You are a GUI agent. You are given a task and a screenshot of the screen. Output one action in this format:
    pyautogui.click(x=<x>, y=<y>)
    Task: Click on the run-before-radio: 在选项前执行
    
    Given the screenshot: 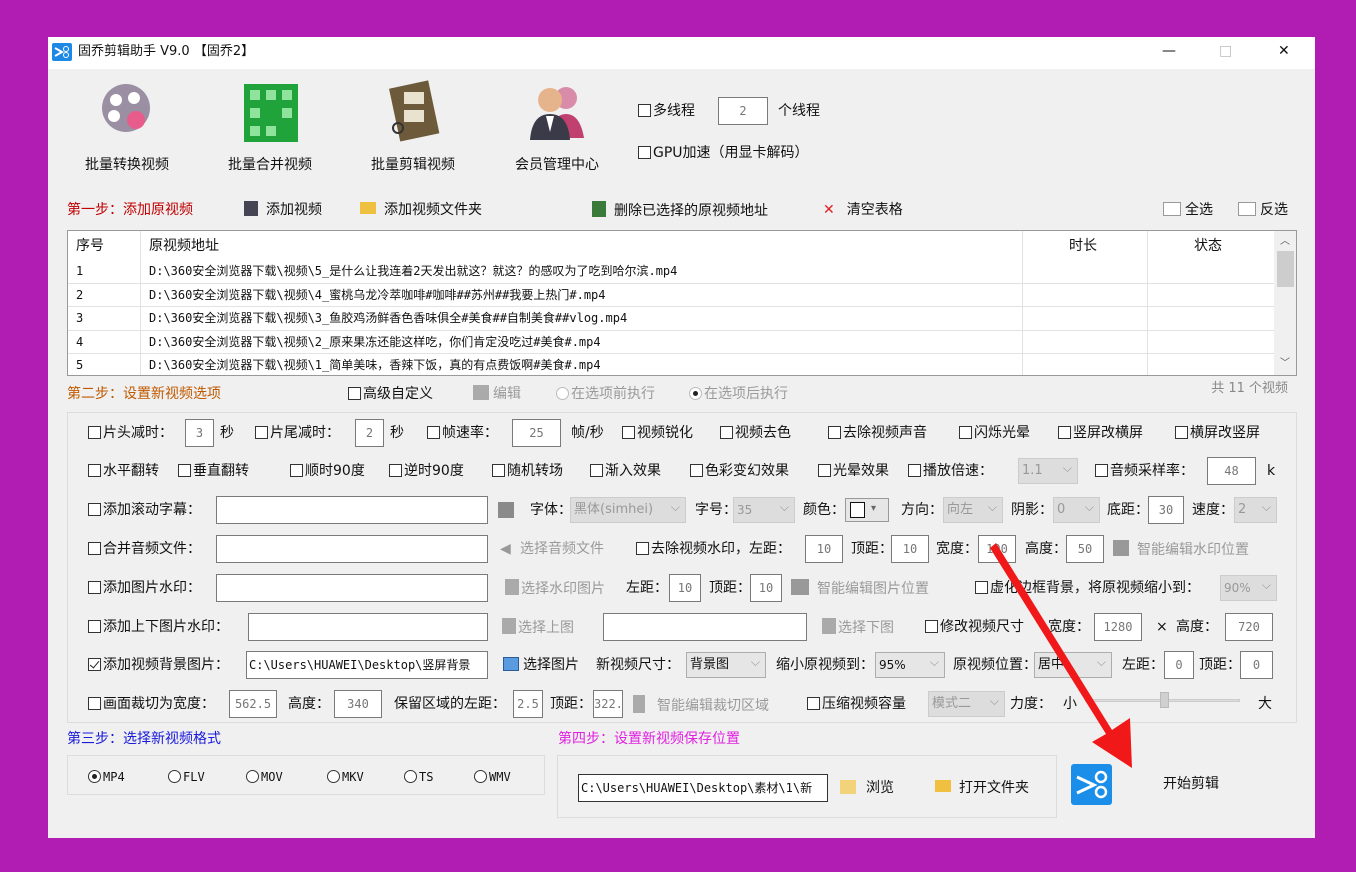 What is the action you would take?
    pyautogui.click(x=605, y=394)
    